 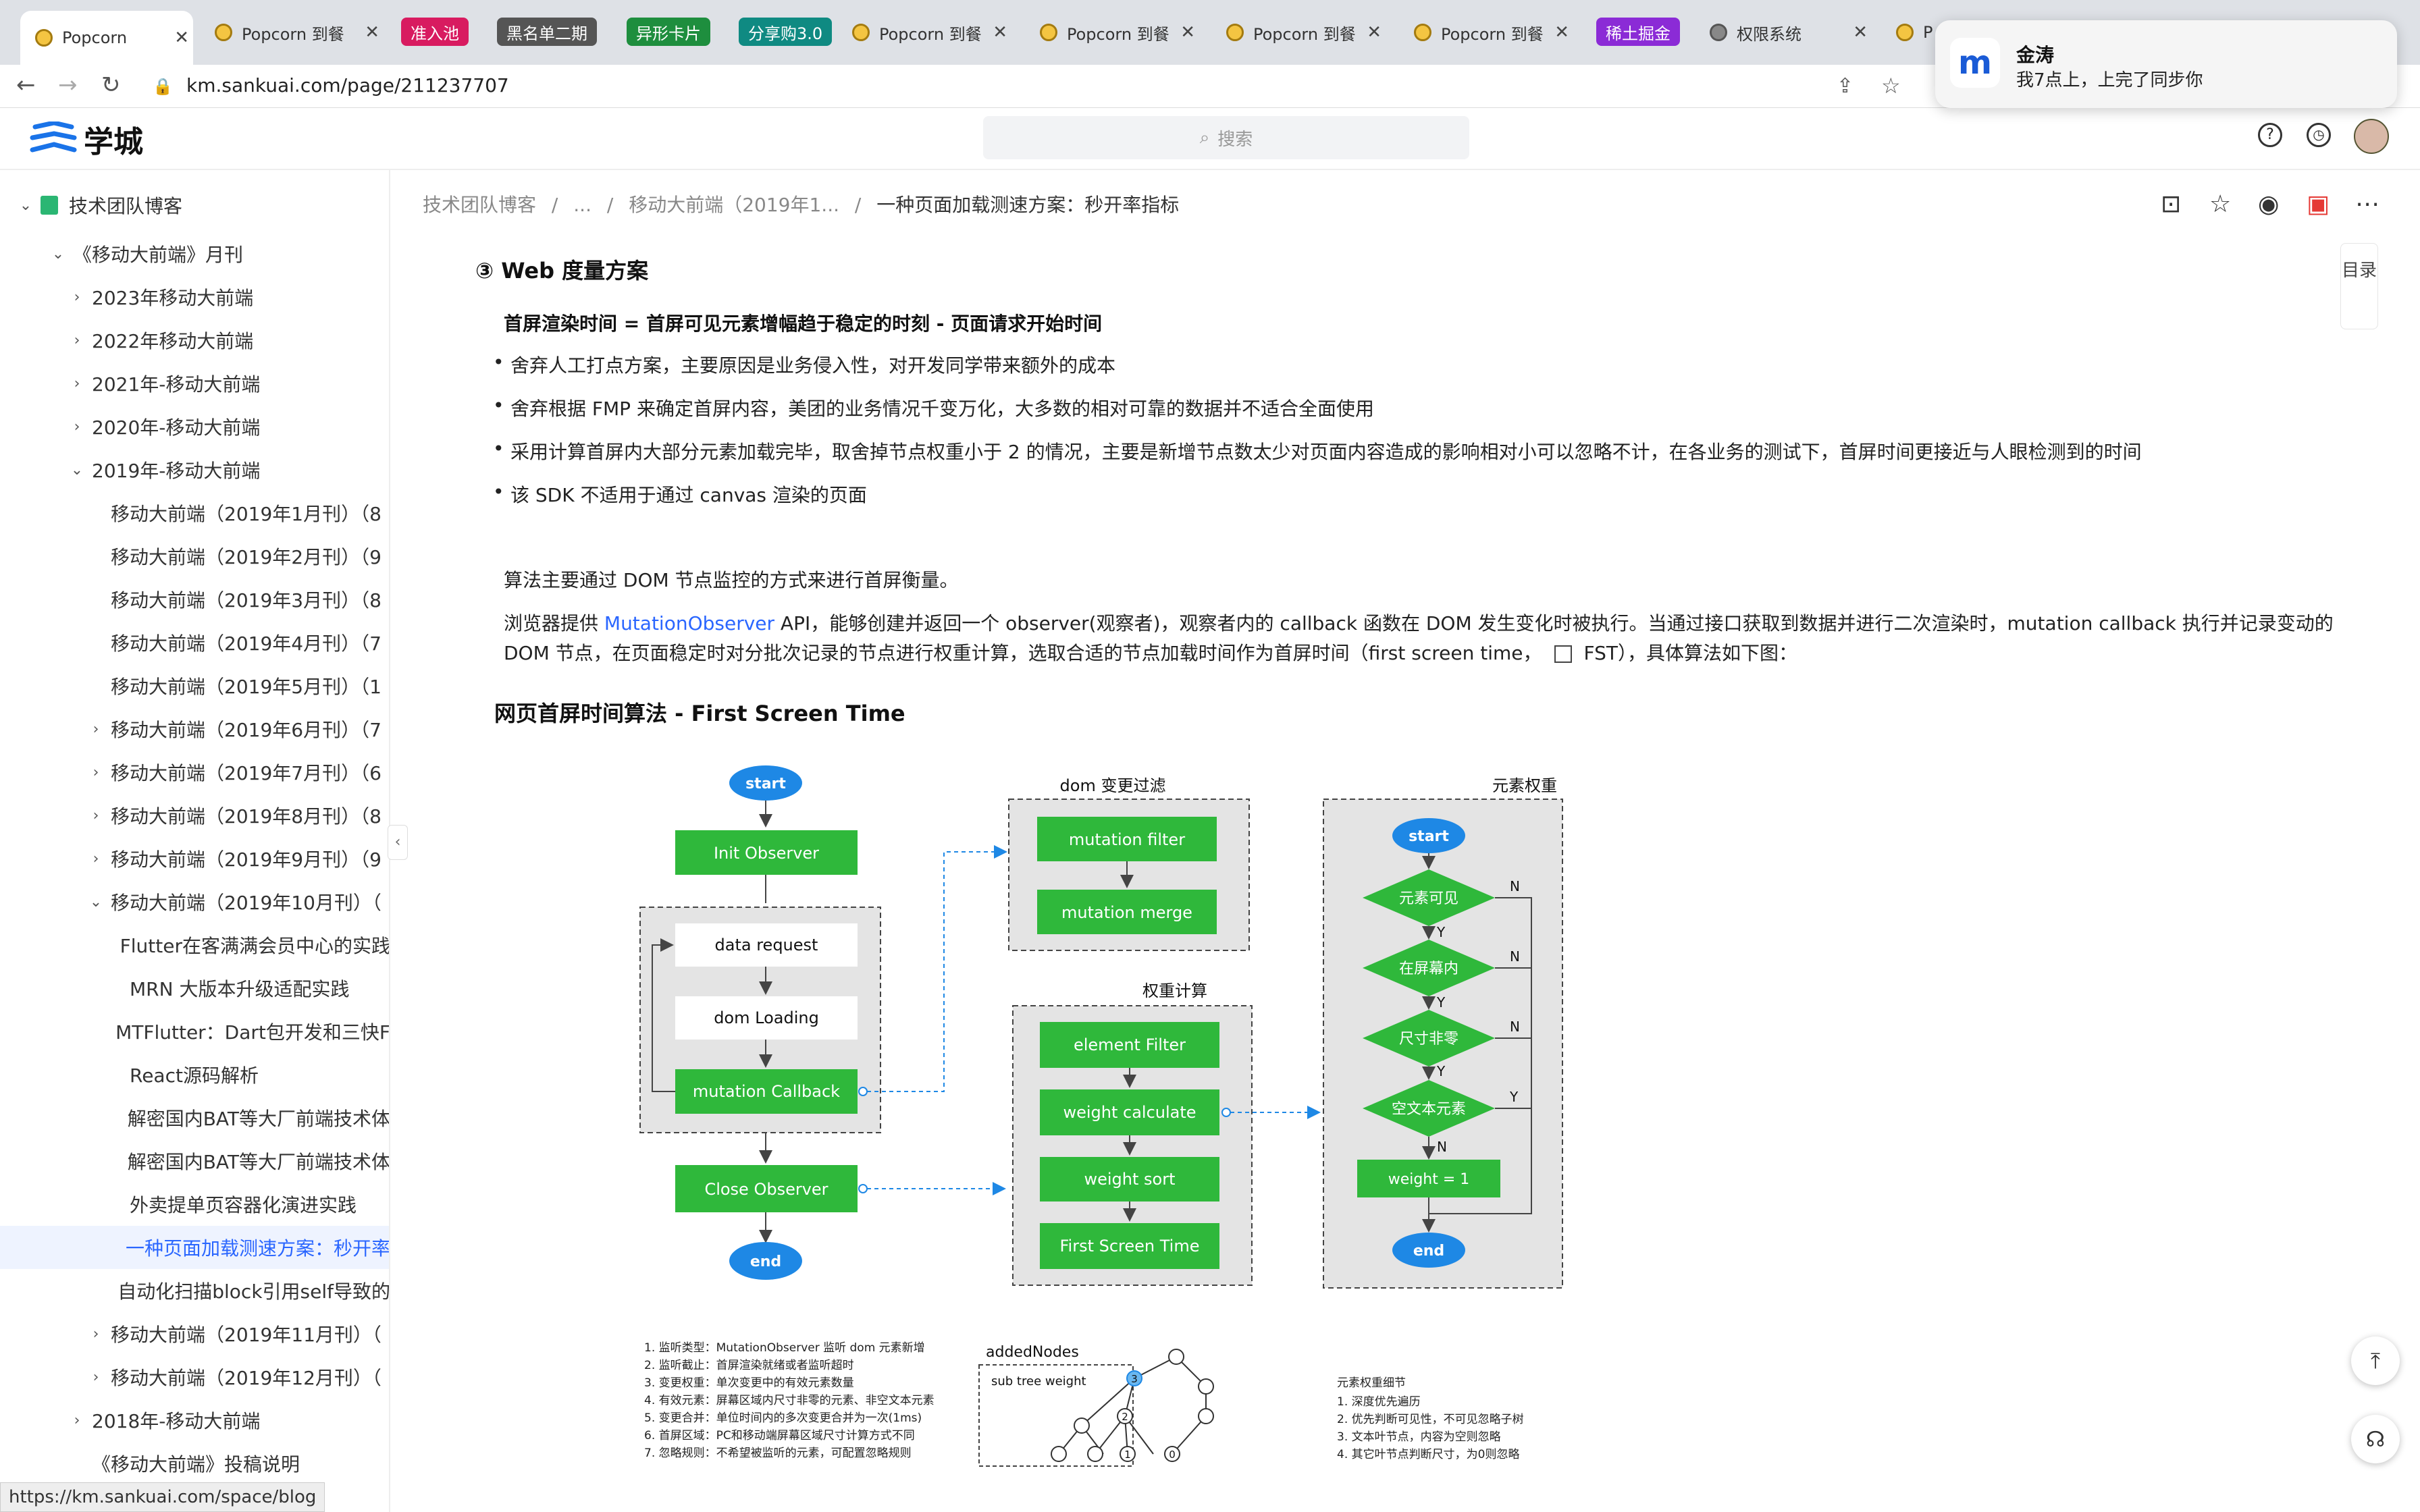 What do you see at coordinates (689, 623) in the screenshot?
I see `mutationobserver-link: MutationObserver` at bounding box center [689, 623].